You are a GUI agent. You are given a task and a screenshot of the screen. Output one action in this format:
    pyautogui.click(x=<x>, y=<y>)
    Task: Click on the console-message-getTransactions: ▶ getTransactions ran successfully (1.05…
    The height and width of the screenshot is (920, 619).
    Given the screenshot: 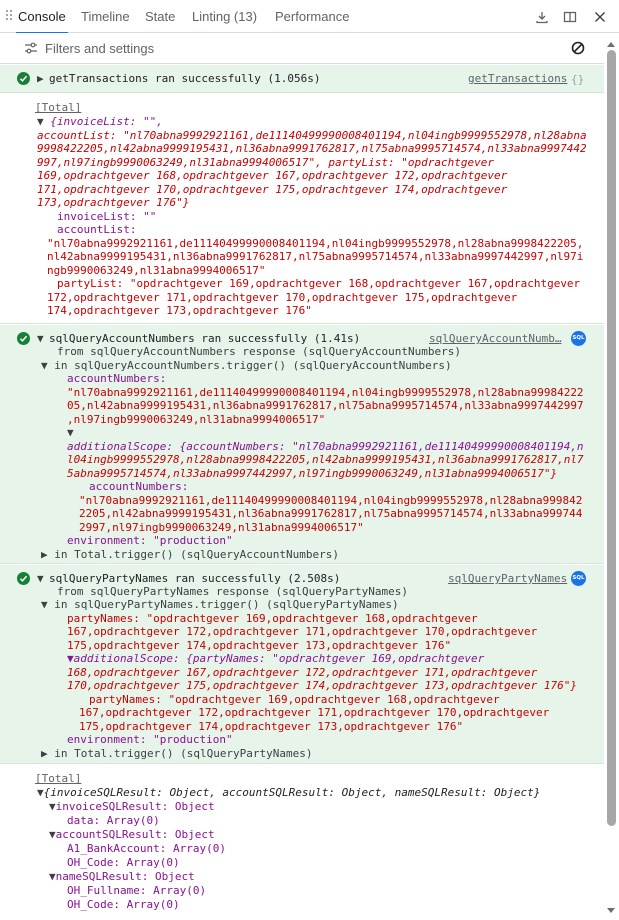 What is the action you would take?
    pyautogui.click(x=302, y=79)
    